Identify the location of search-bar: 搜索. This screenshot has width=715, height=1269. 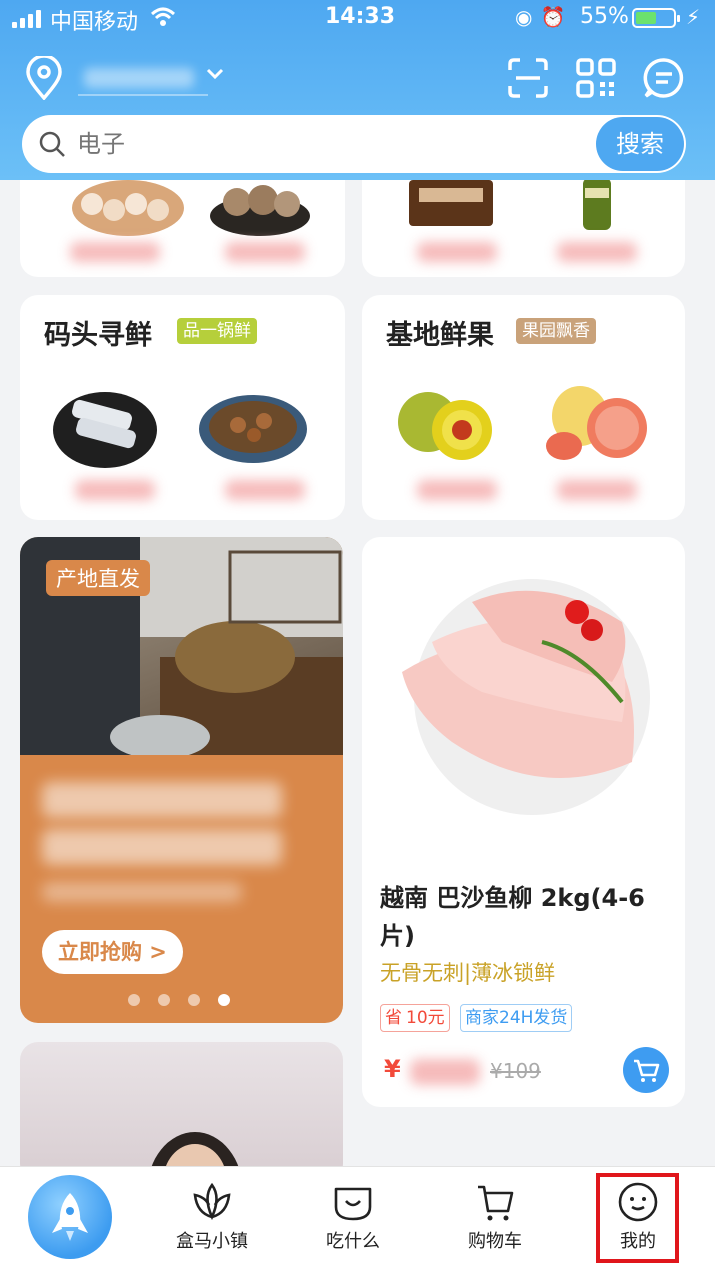
(354, 144).